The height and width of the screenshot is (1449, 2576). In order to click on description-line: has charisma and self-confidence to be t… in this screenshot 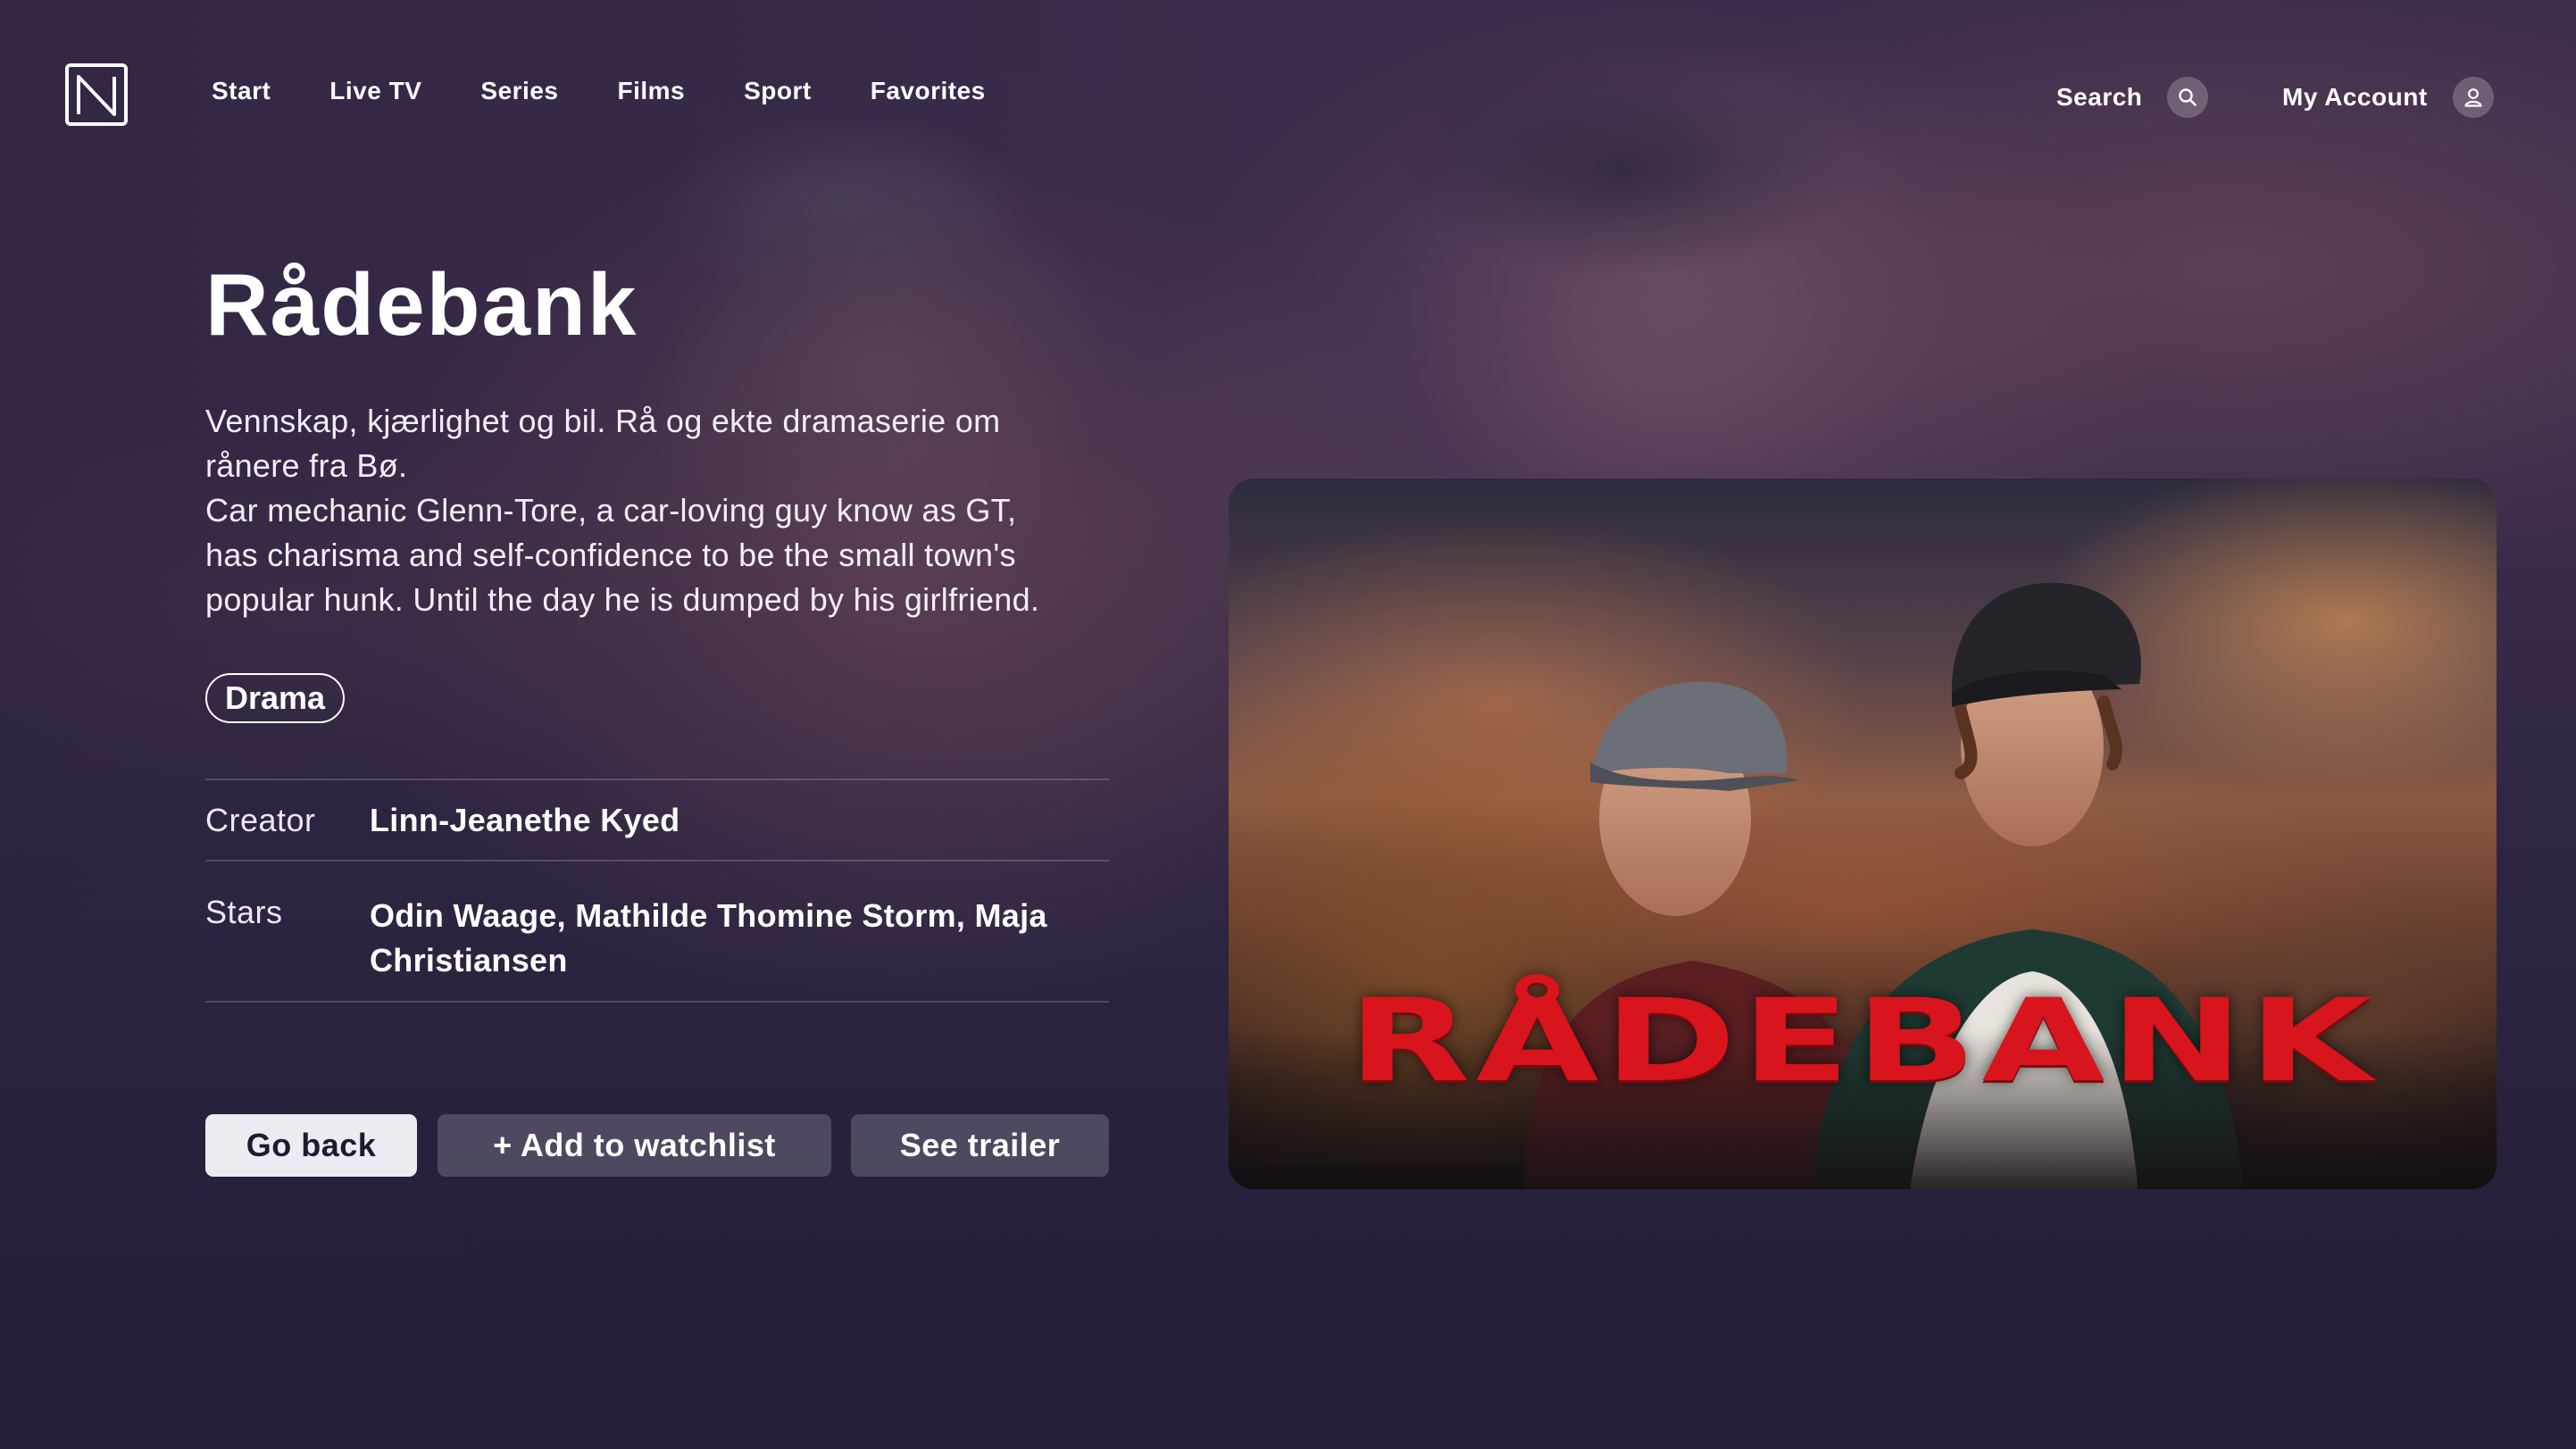, I will do `click(610, 555)`.